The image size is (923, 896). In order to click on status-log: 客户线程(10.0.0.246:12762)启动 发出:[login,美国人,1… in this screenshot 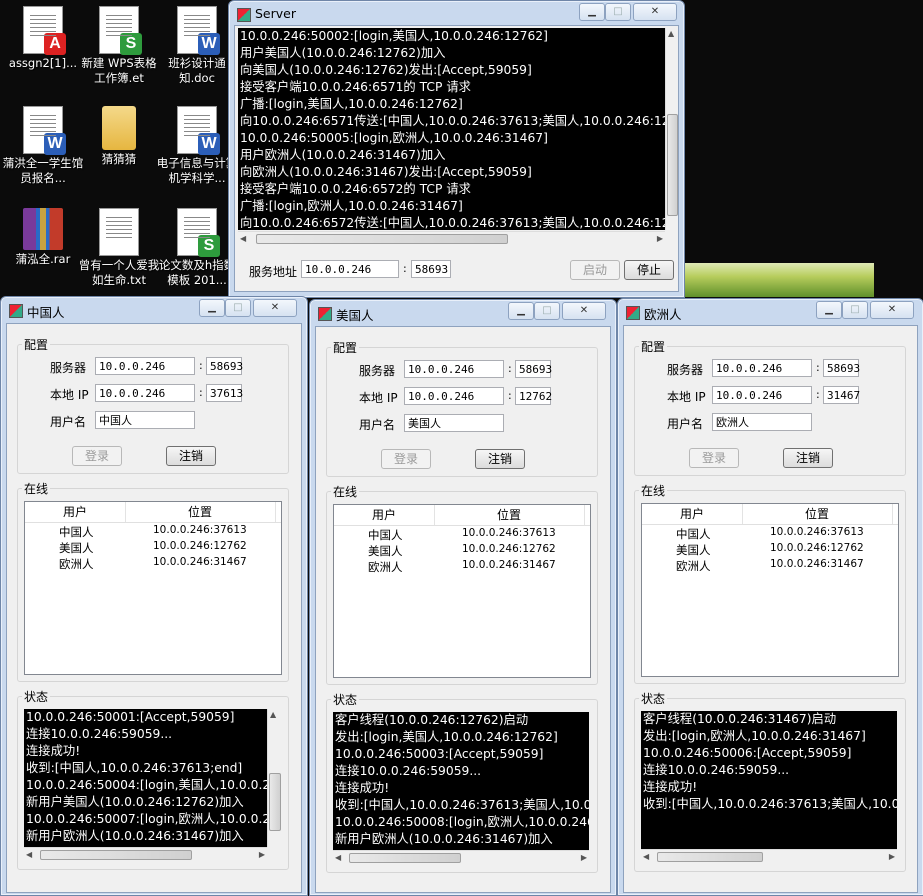, I will do `click(461, 781)`.